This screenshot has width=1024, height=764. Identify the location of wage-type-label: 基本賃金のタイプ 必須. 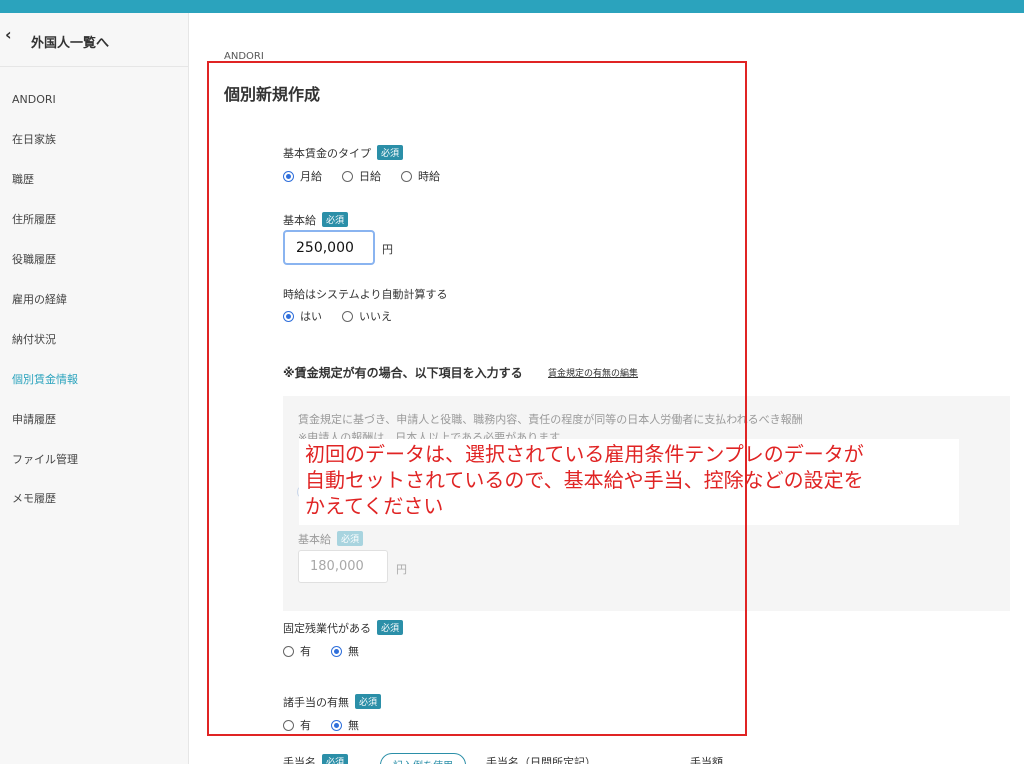
(343, 153).